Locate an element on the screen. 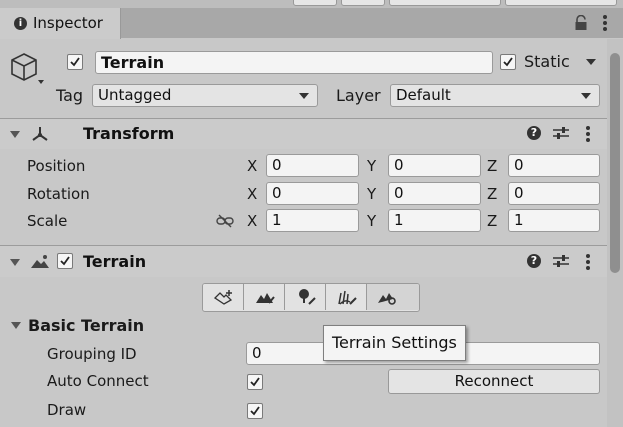 This screenshot has width=623, height=427. rotation-x-axis: X is located at coordinates (252, 194).